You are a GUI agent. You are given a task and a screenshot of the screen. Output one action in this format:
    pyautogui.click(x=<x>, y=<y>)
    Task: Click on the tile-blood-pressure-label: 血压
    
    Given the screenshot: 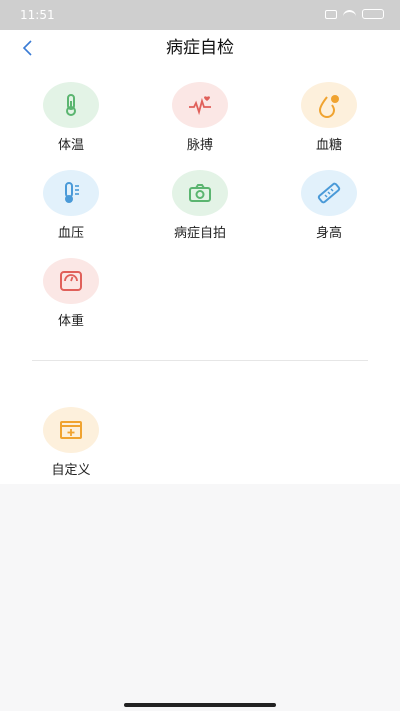 What is the action you would take?
    pyautogui.click(x=70, y=233)
    